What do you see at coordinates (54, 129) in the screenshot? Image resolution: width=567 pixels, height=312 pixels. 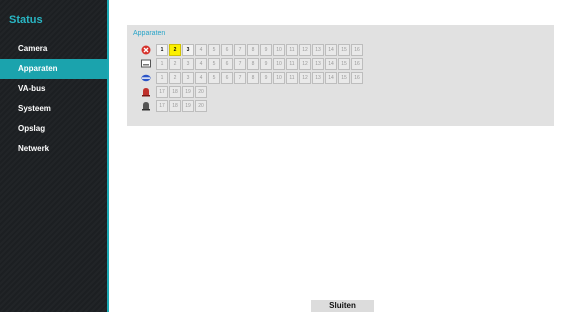 I see `sidebar-item-opslag: Opslag` at bounding box center [54, 129].